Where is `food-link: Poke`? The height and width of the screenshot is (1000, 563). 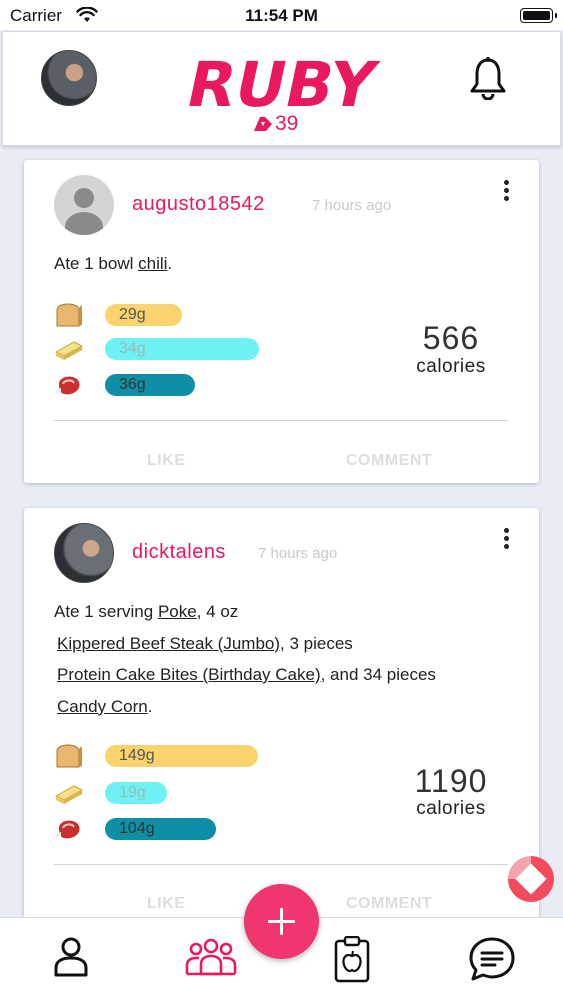 food-link: Poke is located at coordinates (177, 611).